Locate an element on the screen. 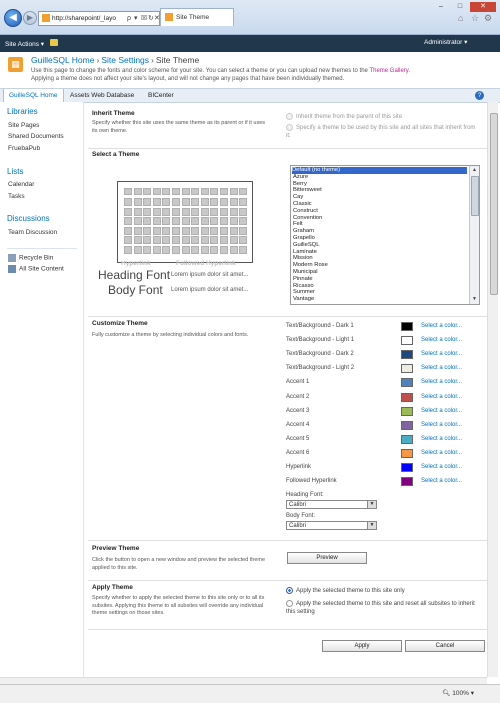 The image size is (500, 703). apply-button: Apply is located at coordinates (362, 646).